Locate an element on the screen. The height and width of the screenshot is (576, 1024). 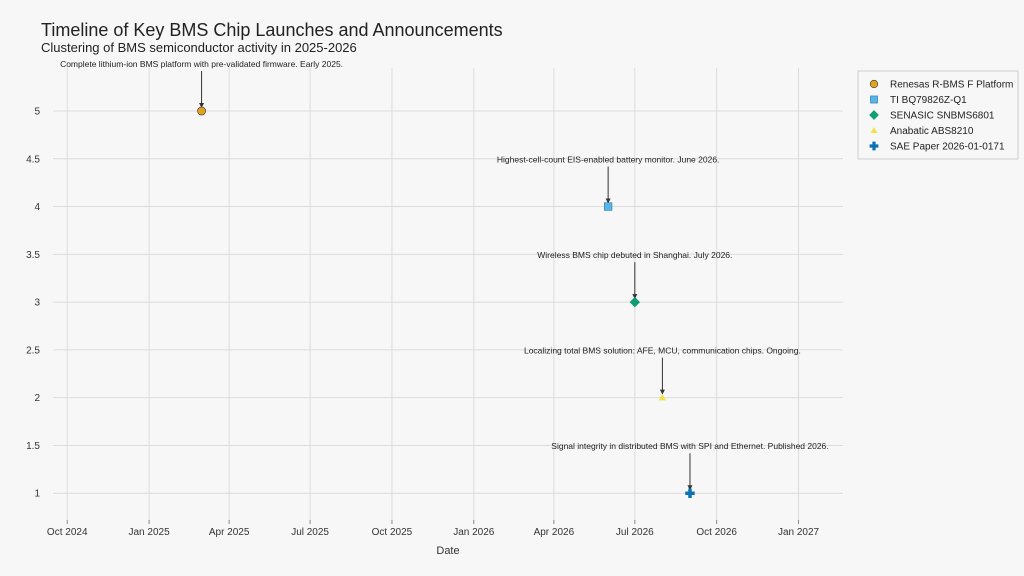
y-tick-label: 3.5 is located at coordinates (33, 255).